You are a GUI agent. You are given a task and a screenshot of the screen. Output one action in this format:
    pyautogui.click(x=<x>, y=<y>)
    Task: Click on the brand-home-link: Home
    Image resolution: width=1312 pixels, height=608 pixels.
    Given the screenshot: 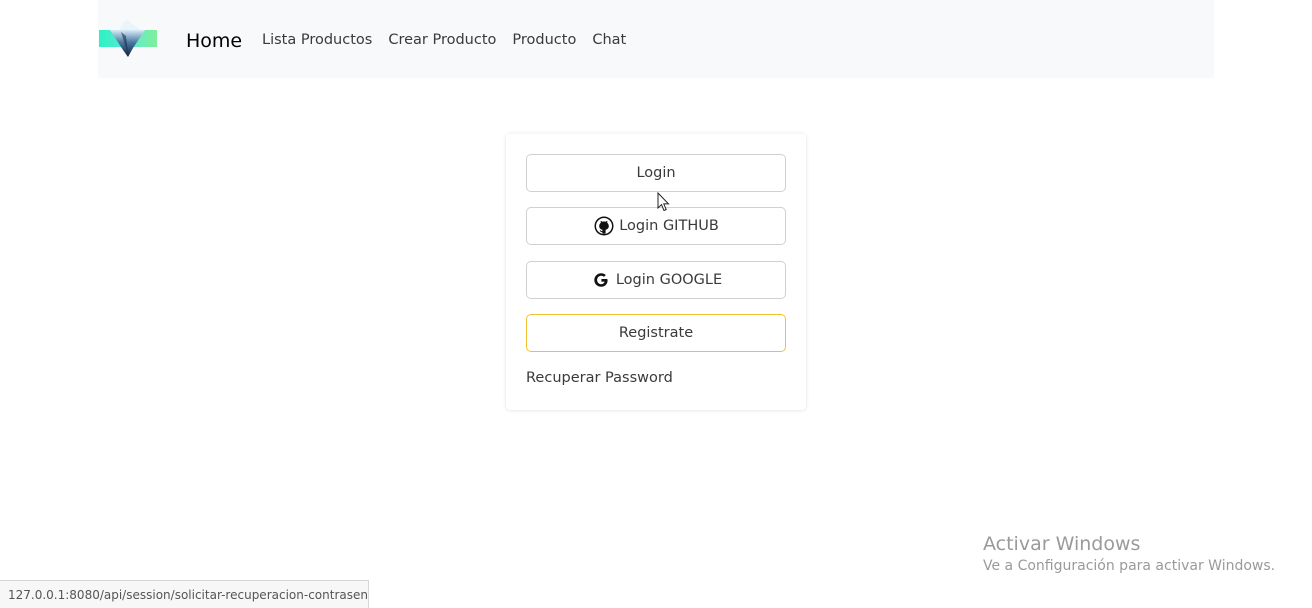 What is the action you would take?
    pyautogui.click(x=214, y=41)
    